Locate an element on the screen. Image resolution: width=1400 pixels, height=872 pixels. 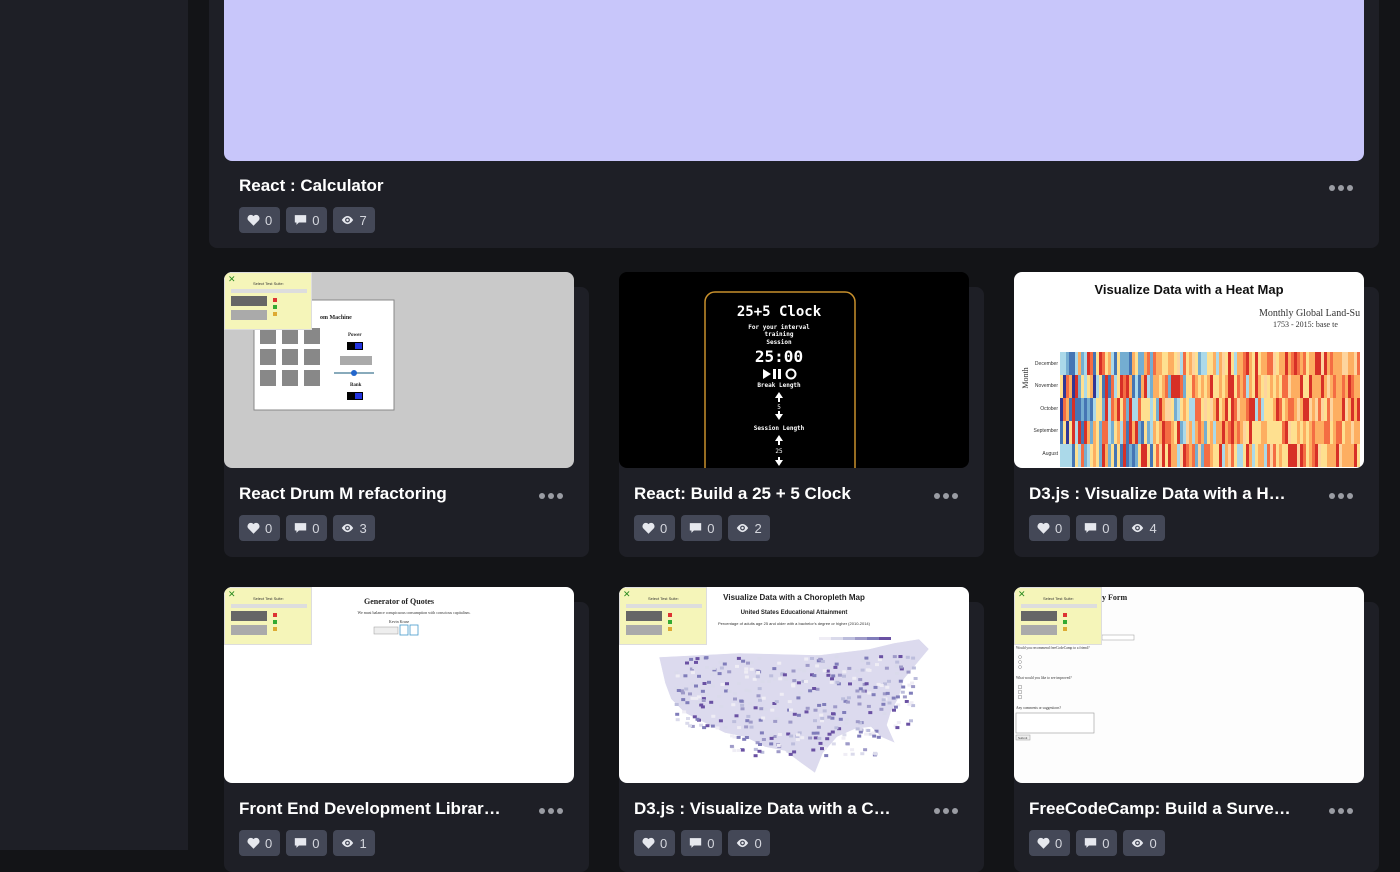
pen-title: React: Build a 25 + 5 Clock is located at coordinates (779, 494).